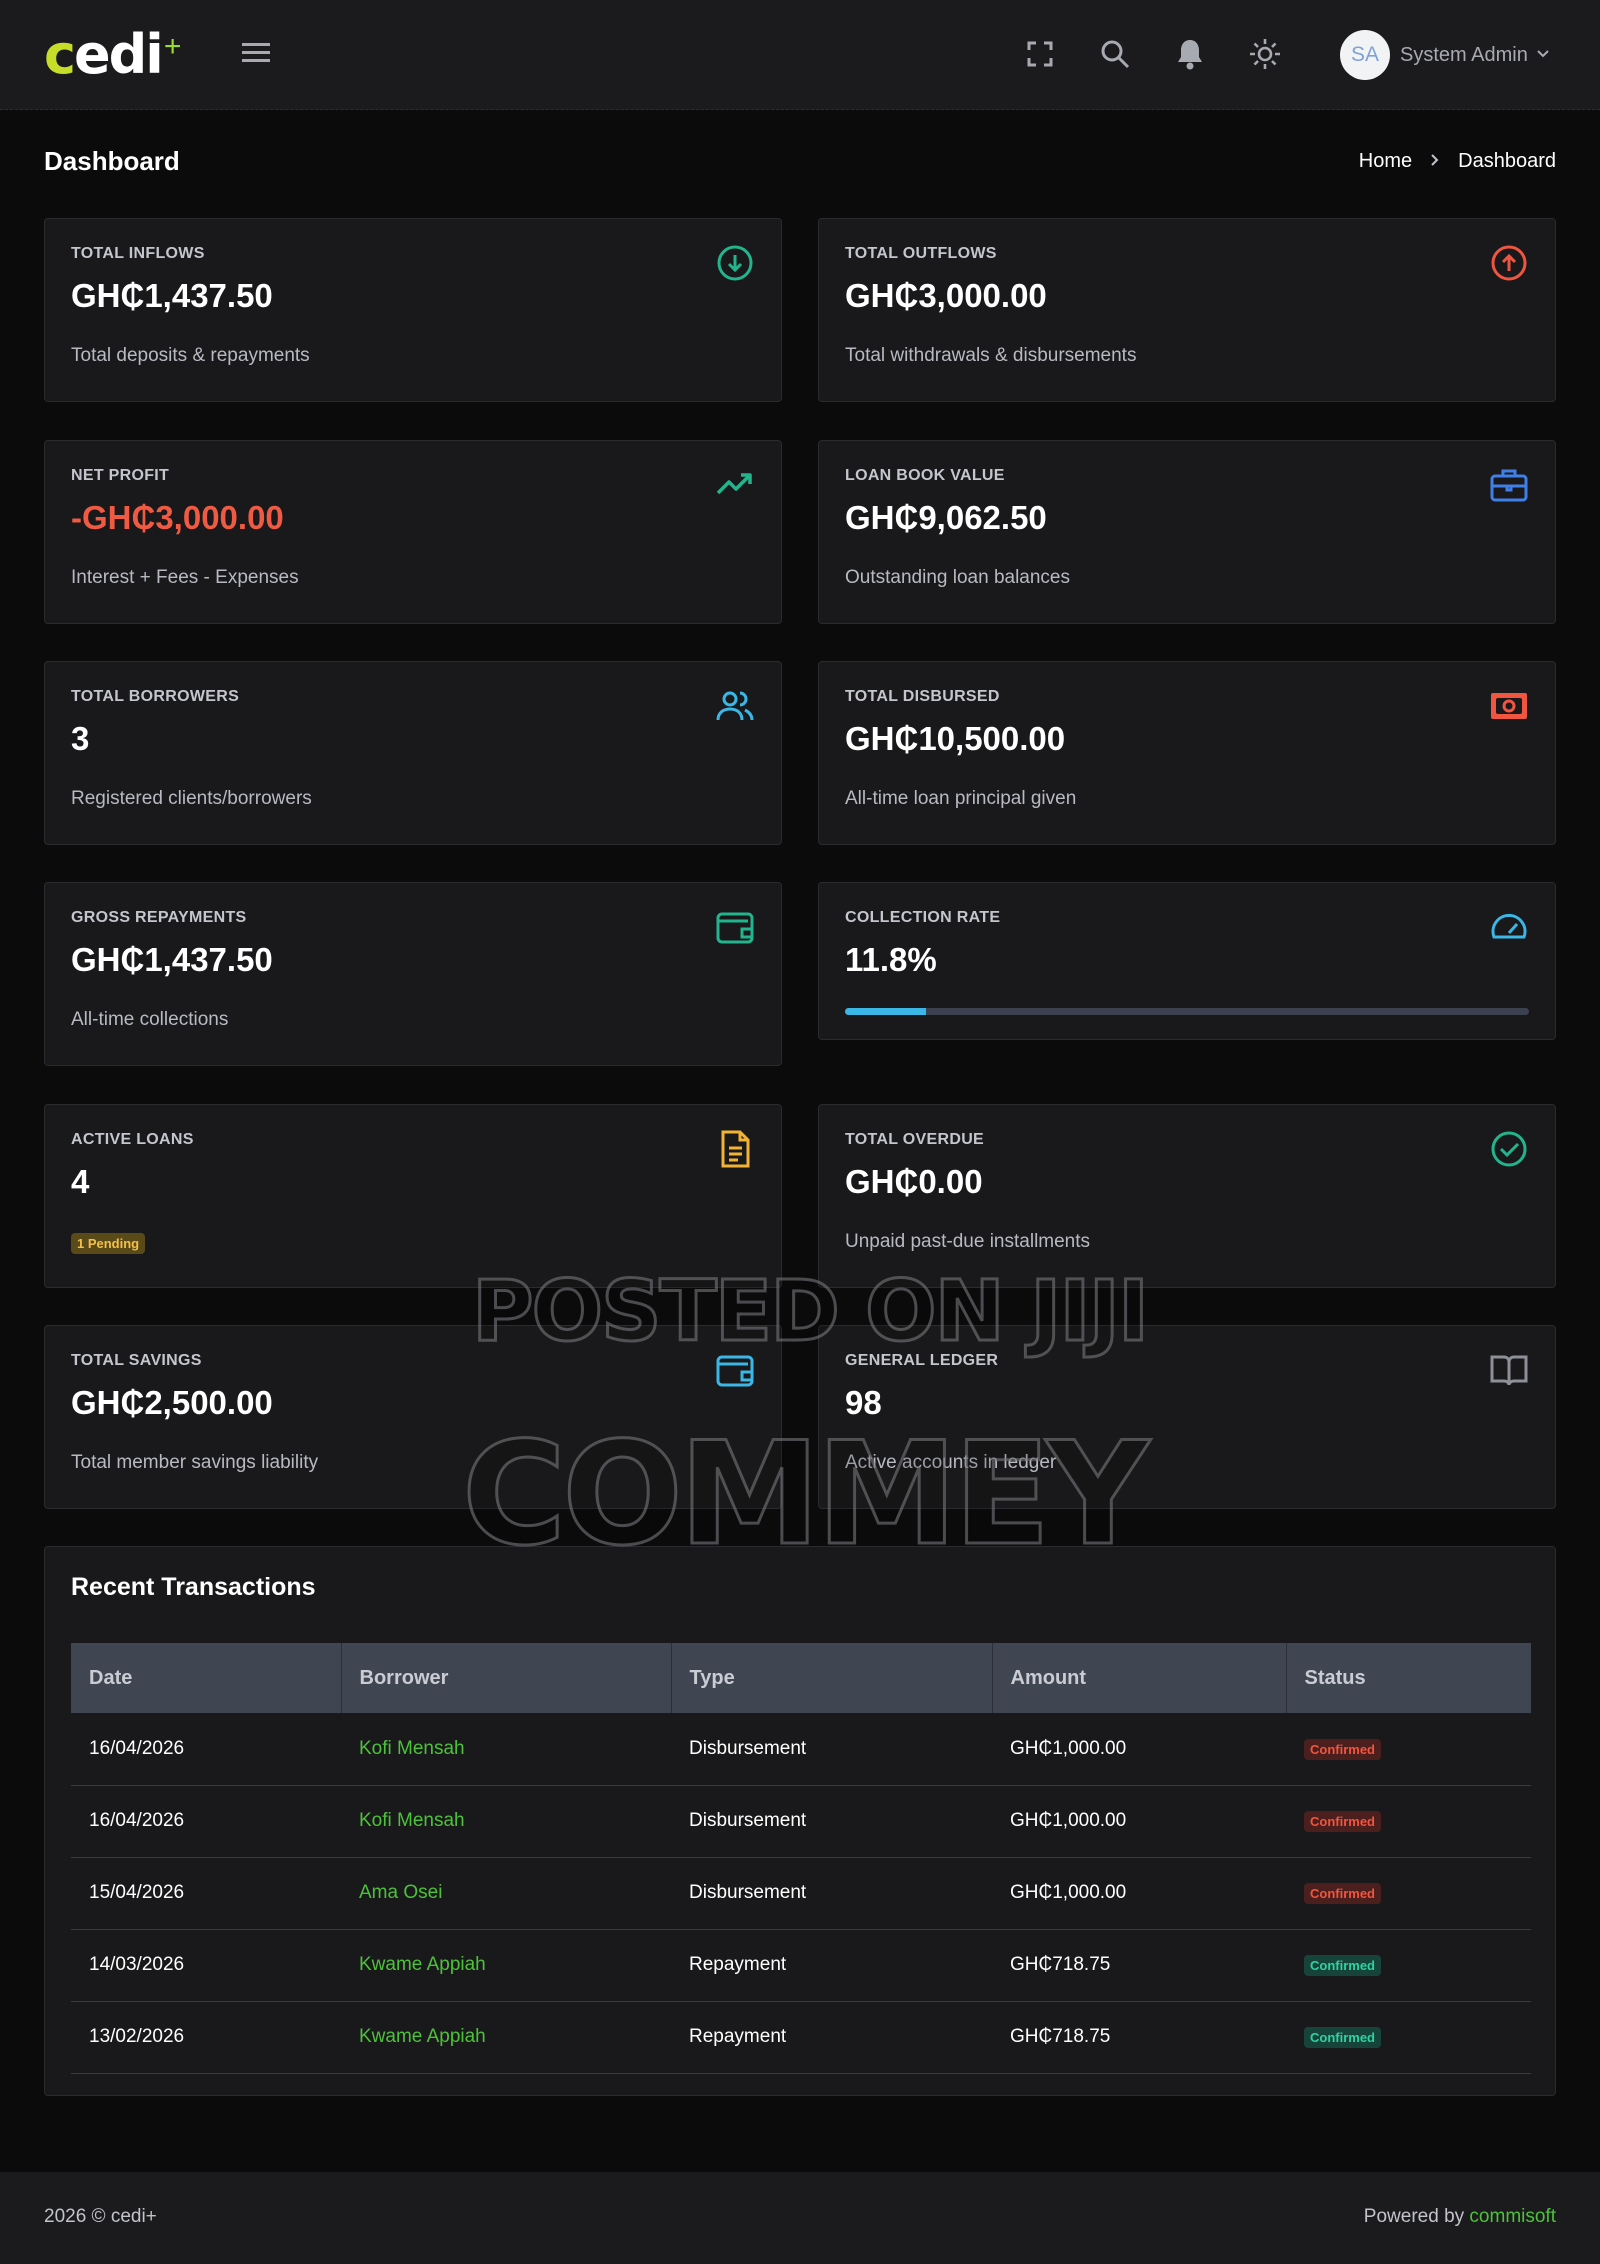 Image resolution: width=1600 pixels, height=2264 pixels. Describe the element at coordinates (1138, 1678) in the screenshot. I see `column-header-amount: Amount` at that location.